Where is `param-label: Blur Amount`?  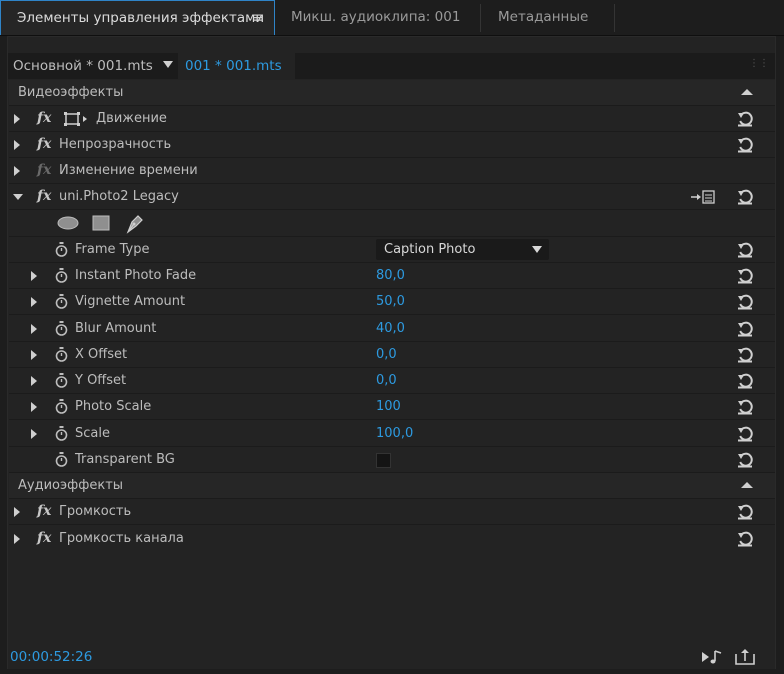 param-label: Blur Amount is located at coordinates (116, 328).